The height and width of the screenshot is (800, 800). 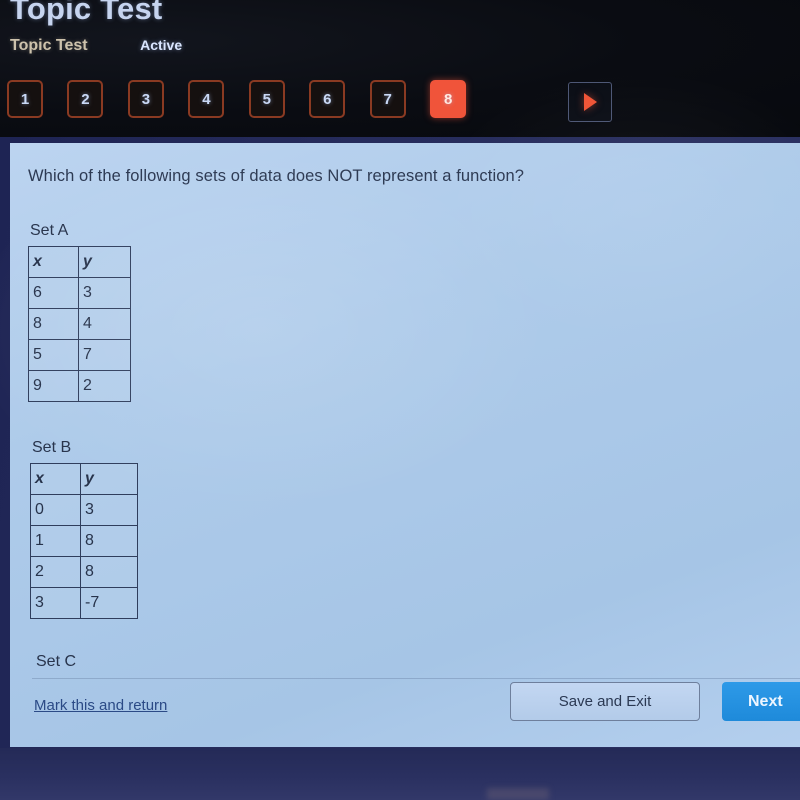 What do you see at coordinates (109, 510) in the screenshot?
I see `set-b-cell-y-0: 3` at bounding box center [109, 510].